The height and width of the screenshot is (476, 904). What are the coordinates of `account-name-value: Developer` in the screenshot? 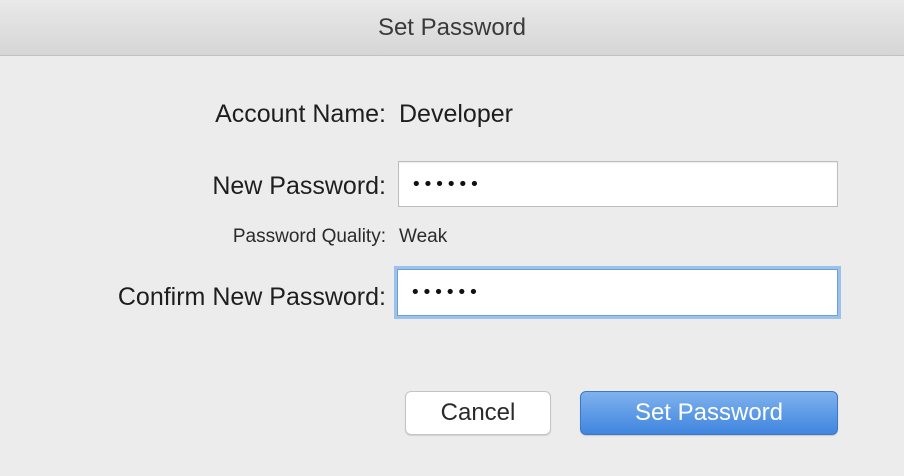 It's located at (456, 114).